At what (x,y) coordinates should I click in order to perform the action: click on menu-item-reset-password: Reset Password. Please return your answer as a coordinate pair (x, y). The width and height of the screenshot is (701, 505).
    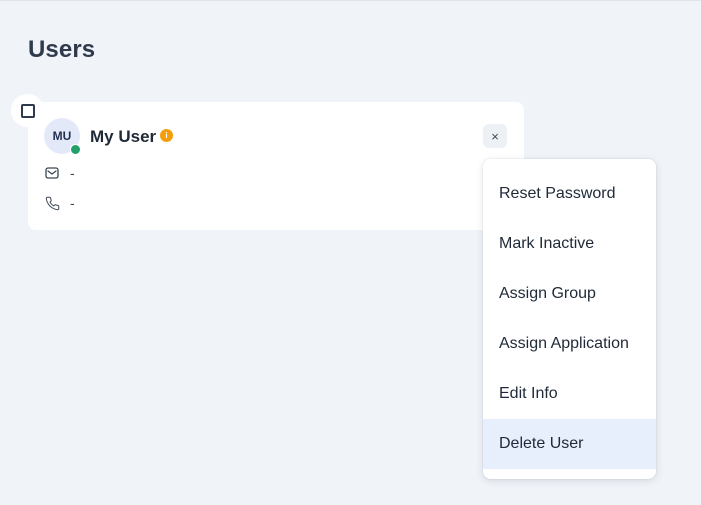
    Looking at the image, I should click on (569, 194).